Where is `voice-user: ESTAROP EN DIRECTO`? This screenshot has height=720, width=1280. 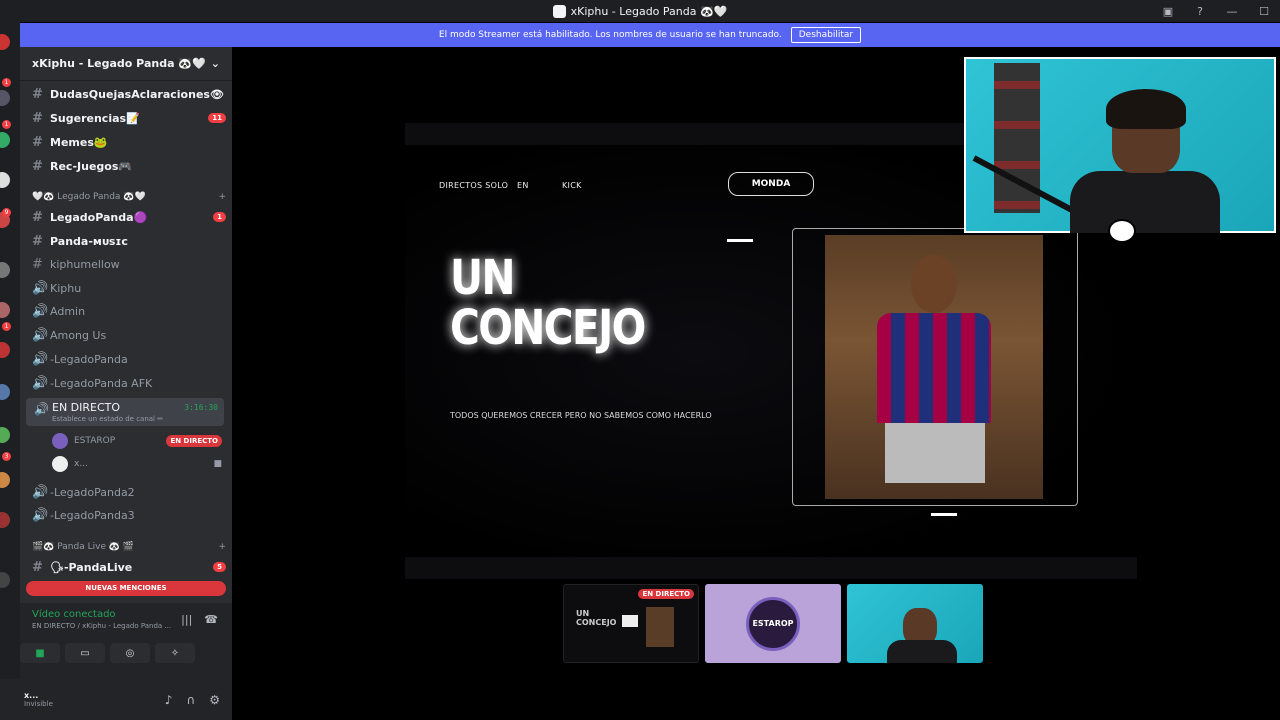 voice-user: ESTAROP EN DIRECTO is located at coordinates (137, 441).